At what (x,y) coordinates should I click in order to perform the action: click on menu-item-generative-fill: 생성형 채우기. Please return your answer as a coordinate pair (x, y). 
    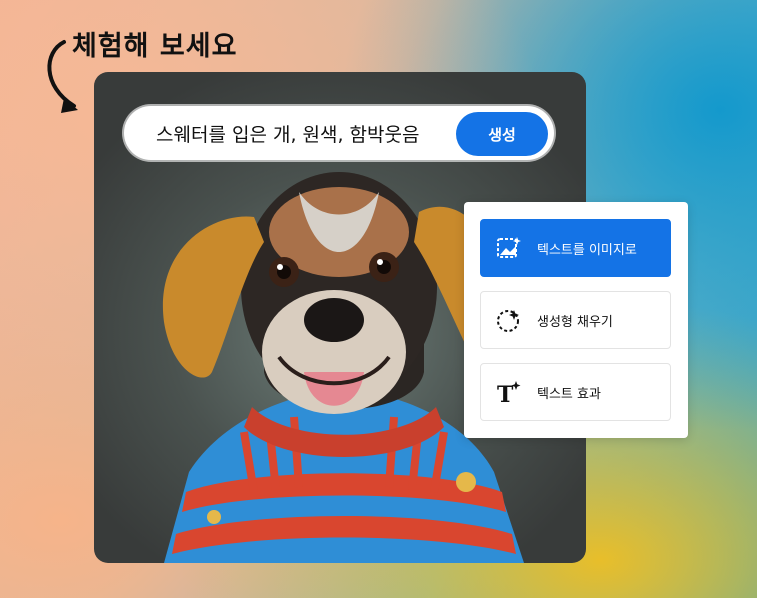
    Looking at the image, I should click on (575, 320).